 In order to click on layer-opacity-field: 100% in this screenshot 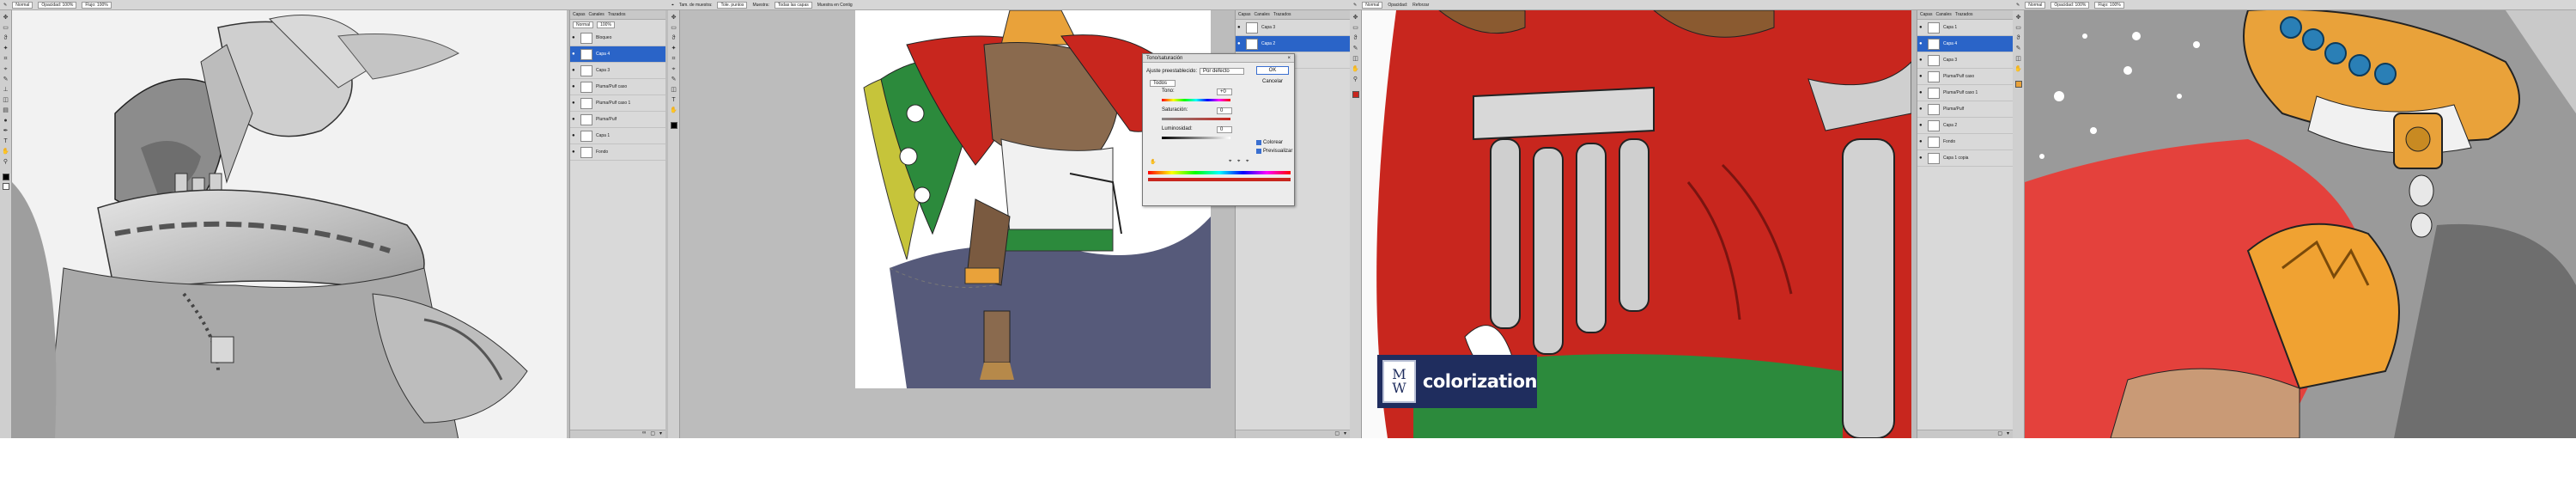, I will do `click(606, 24)`.